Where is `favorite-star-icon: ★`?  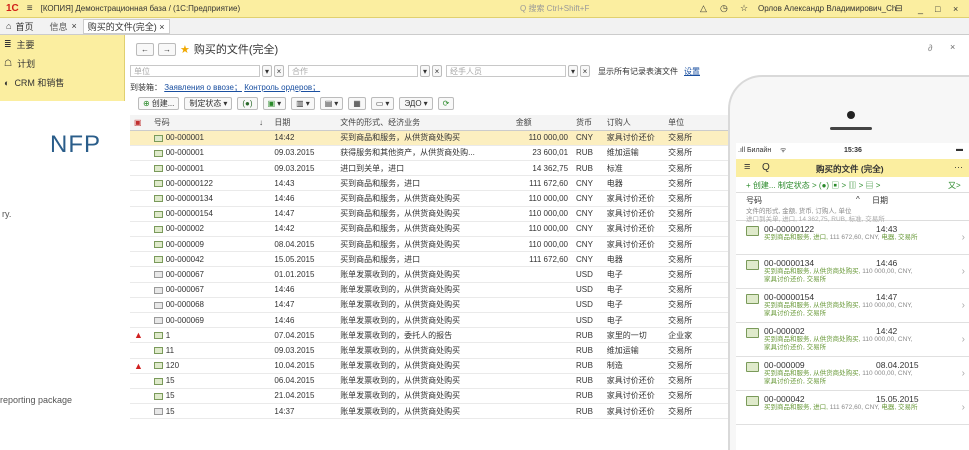
favorite-star-icon: ★ is located at coordinates (185, 49).